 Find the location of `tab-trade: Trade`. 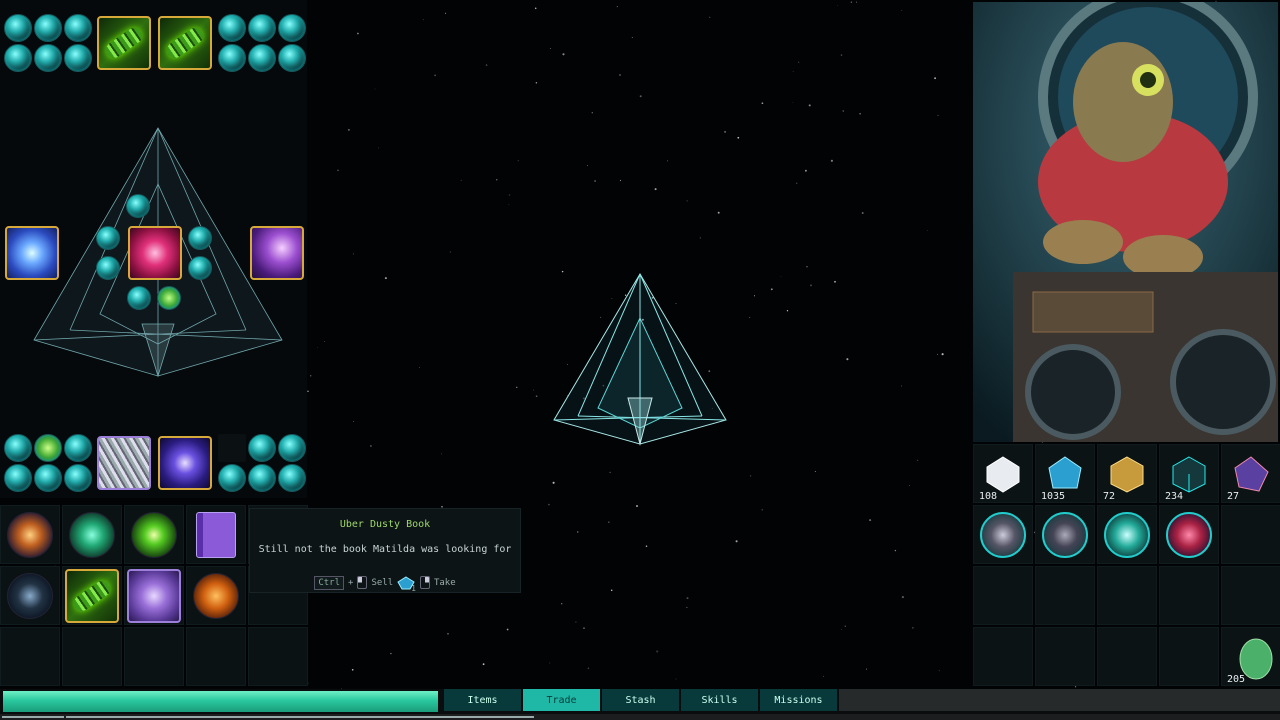

tab-trade: Trade is located at coordinates (561, 700).